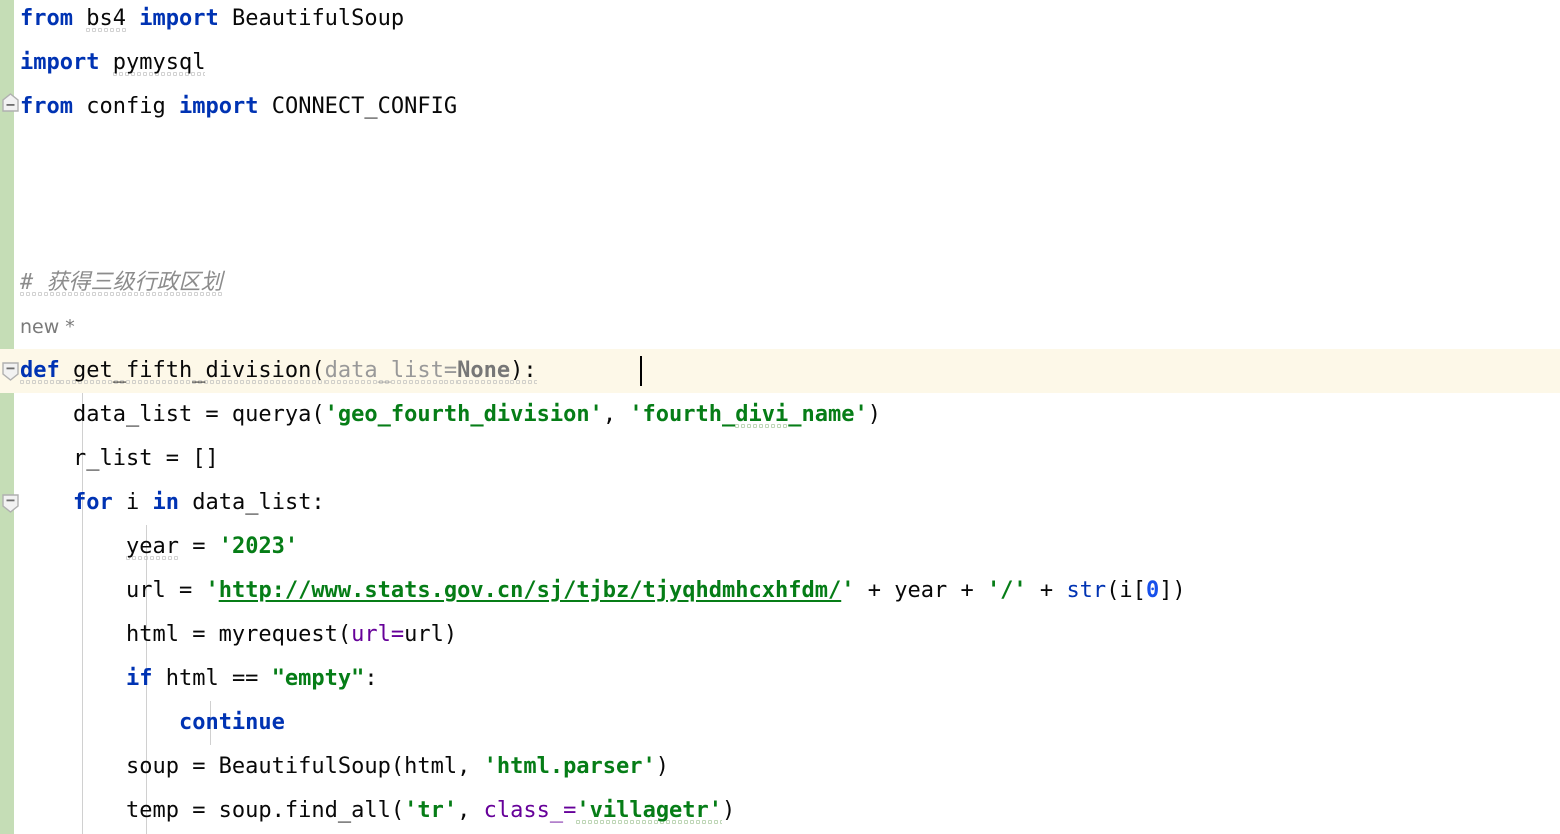 The image size is (1560, 834). Describe the element at coordinates (463, 414) in the screenshot. I see `token-string-geo-fourth-division: 'geo_fourth_division'` at that location.